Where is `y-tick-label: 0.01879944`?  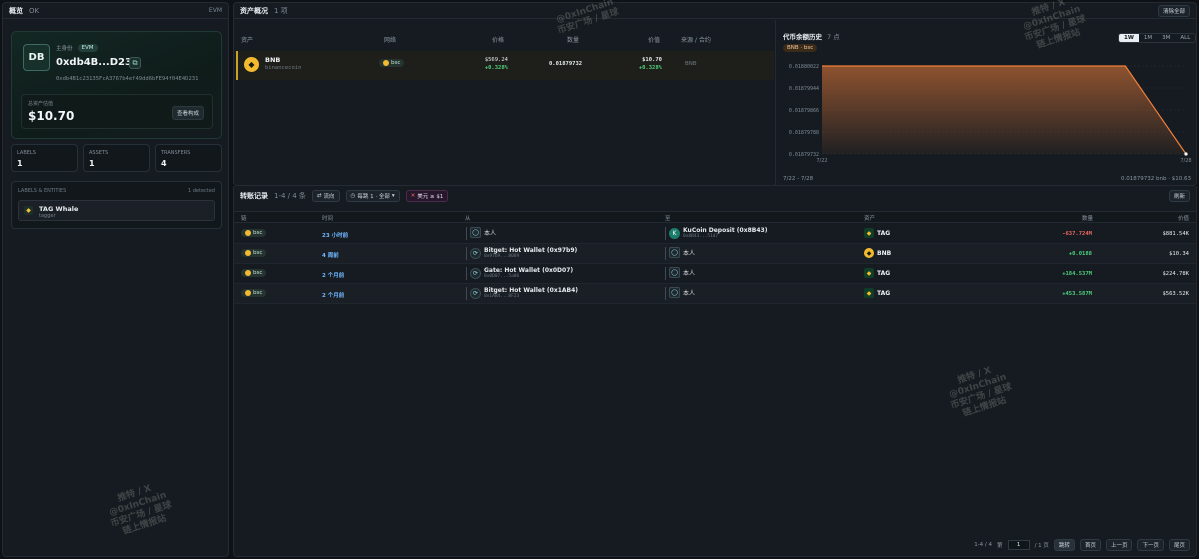 y-tick-label: 0.01879944 is located at coordinates (804, 89).